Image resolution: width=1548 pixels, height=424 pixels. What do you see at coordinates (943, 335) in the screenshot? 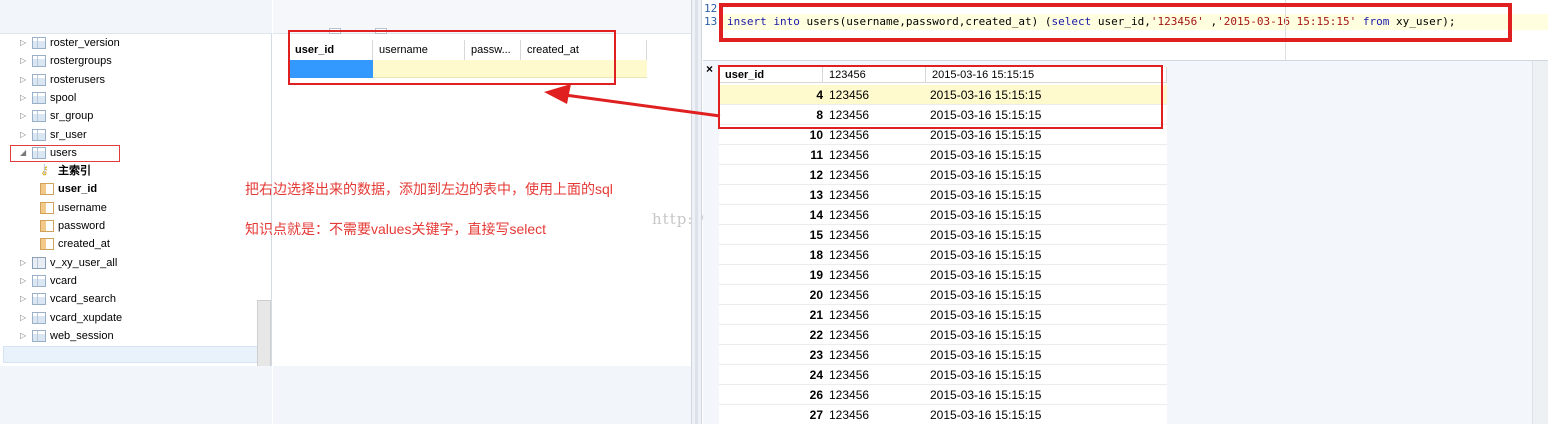
I see `result-row: 22 123456 2015-03-16 15:15:15` at bounding box center [943, 335].